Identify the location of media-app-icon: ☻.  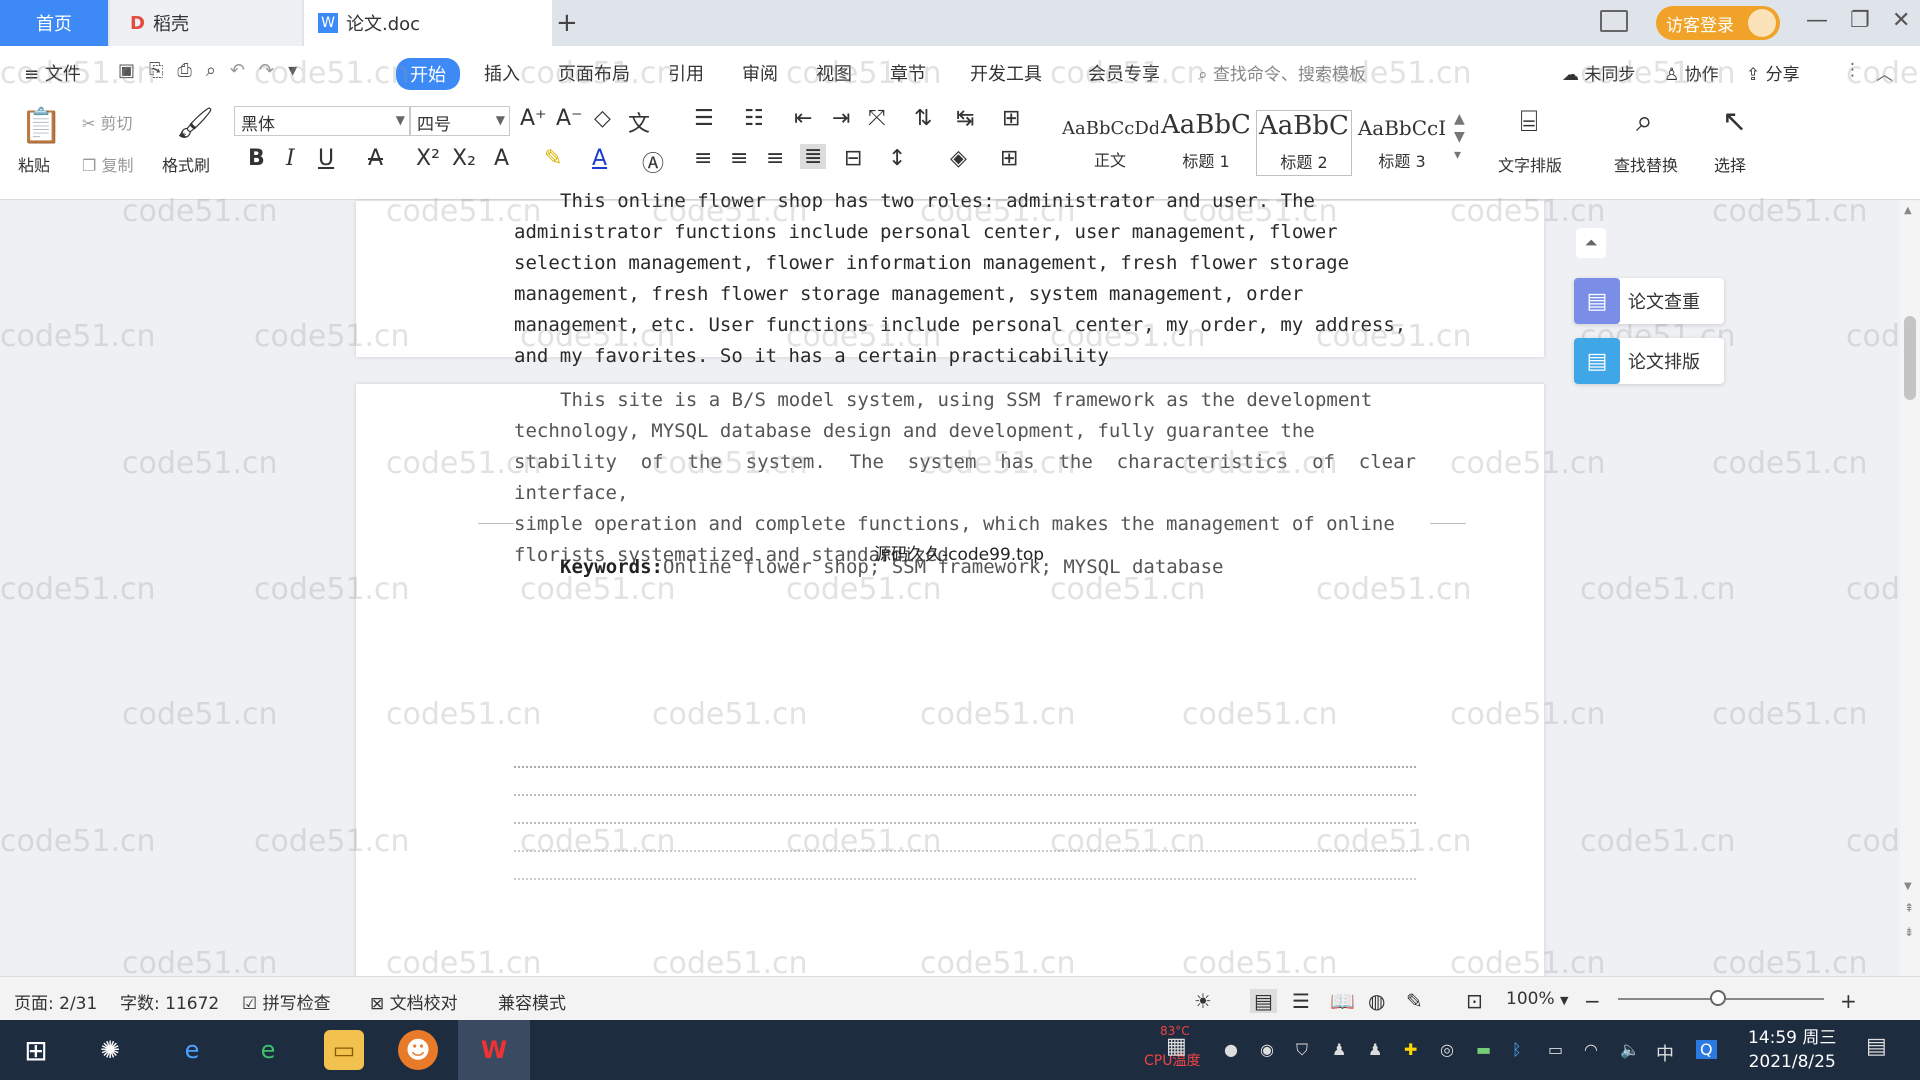
(418, 1050).